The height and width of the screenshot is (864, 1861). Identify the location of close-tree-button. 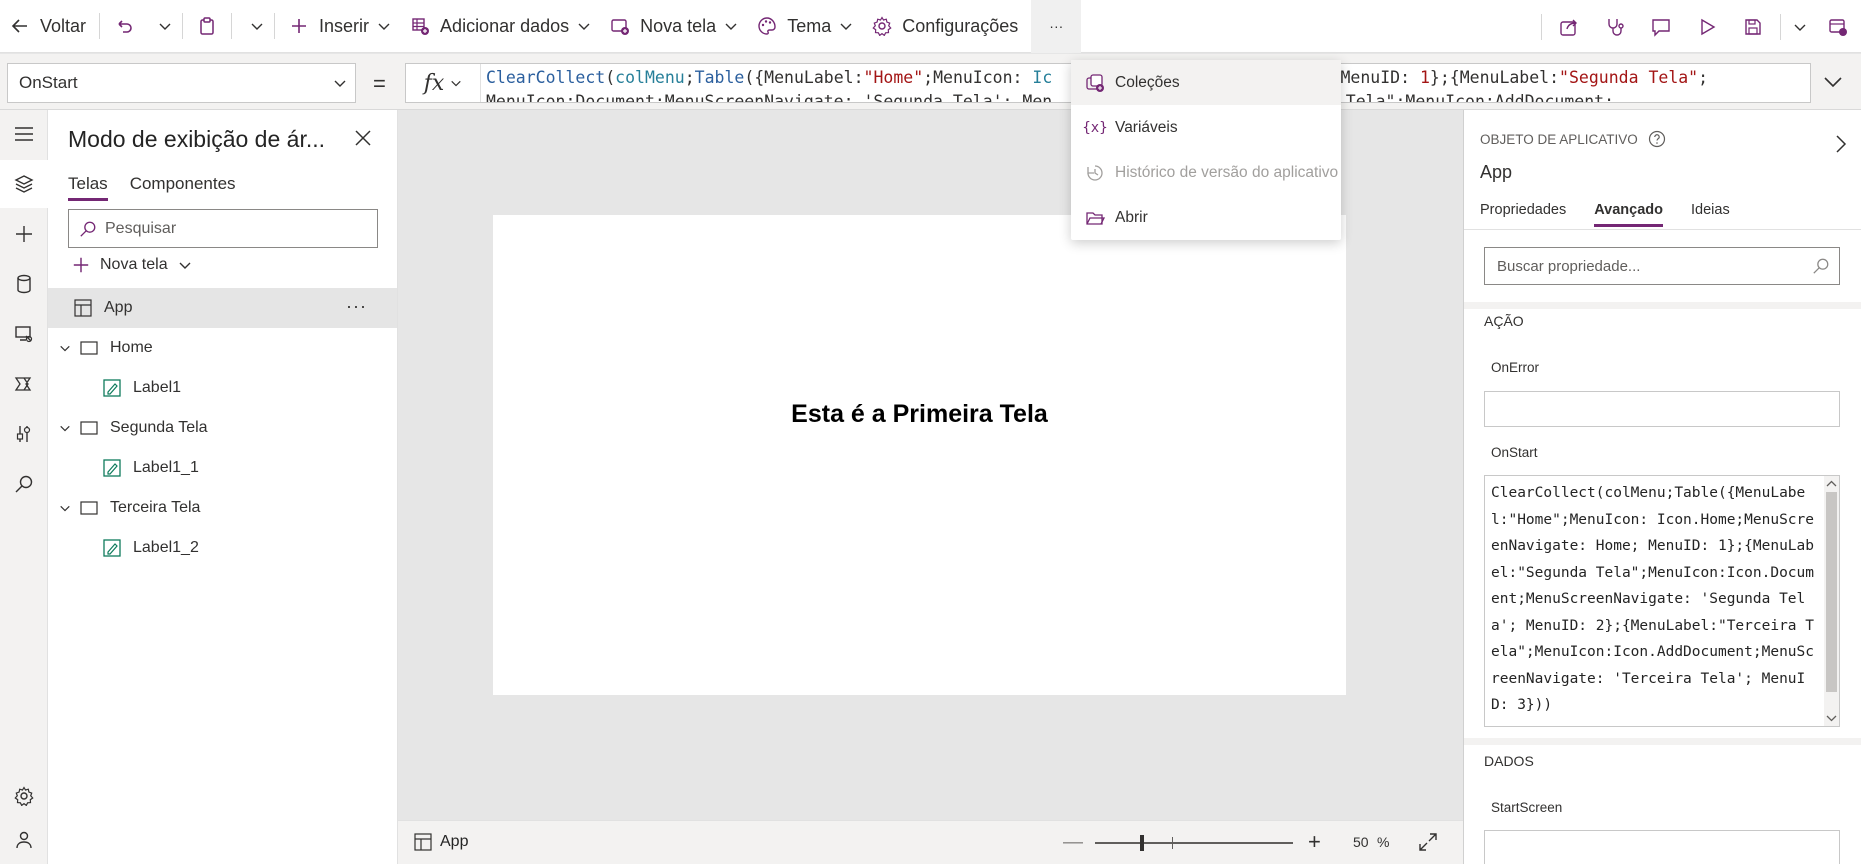
(363, 138).